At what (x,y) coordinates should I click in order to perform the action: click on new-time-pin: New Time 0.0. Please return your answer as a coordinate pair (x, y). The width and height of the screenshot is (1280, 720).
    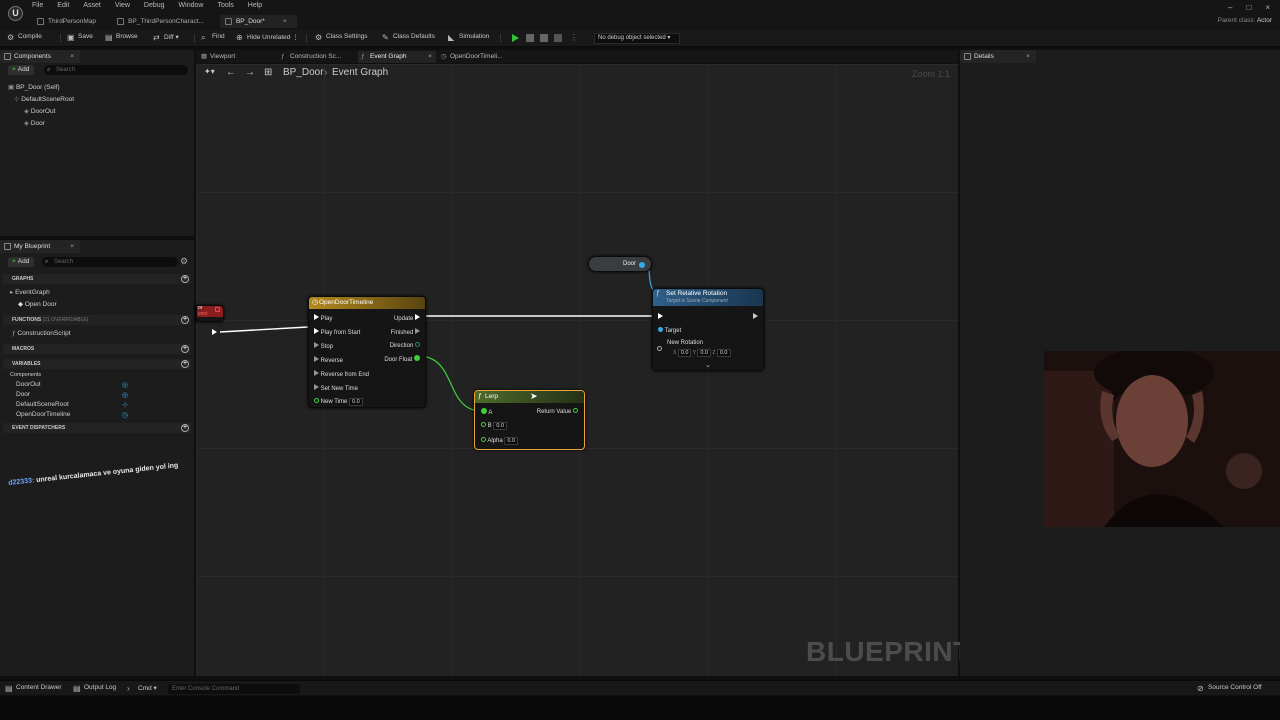
    Looking at the image, I should click on (338, 402).